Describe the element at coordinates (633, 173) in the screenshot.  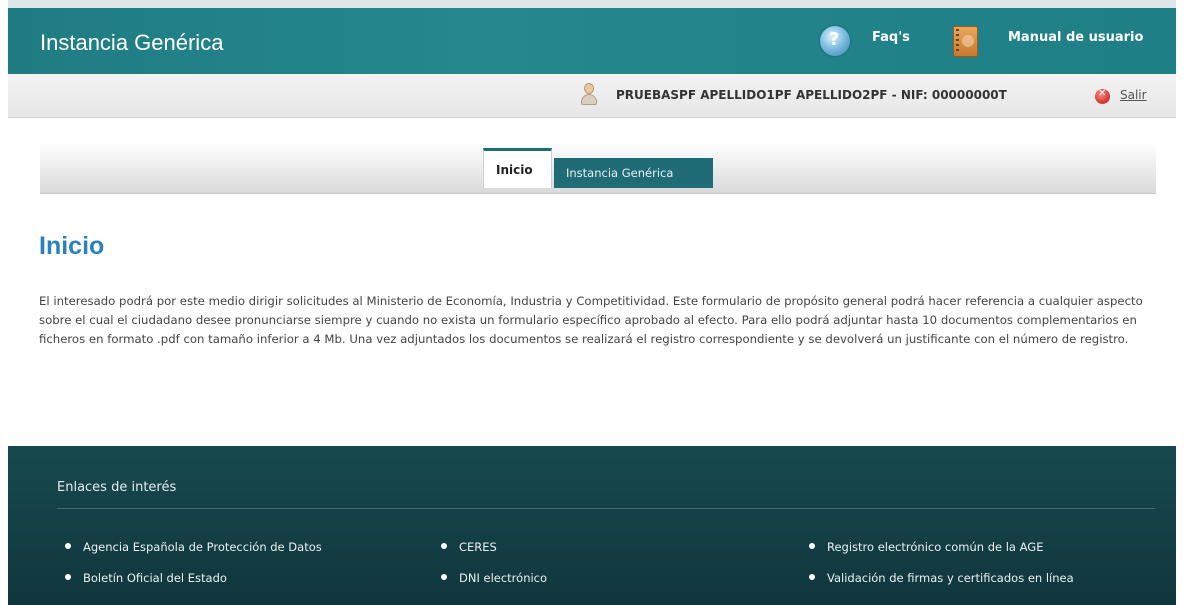
I see `tab-instancia-generica: Instancia Genérica` at that location.